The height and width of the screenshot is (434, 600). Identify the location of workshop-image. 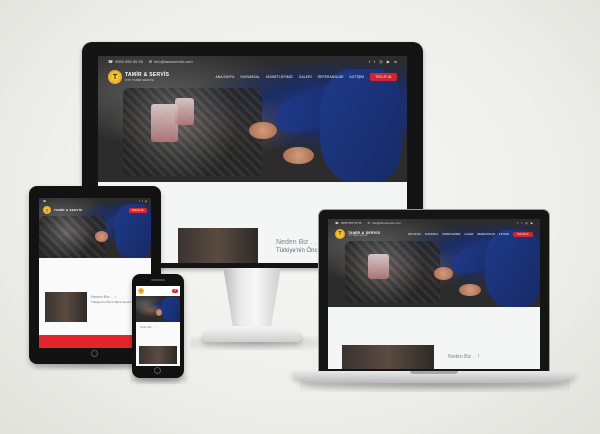
(218, 245).